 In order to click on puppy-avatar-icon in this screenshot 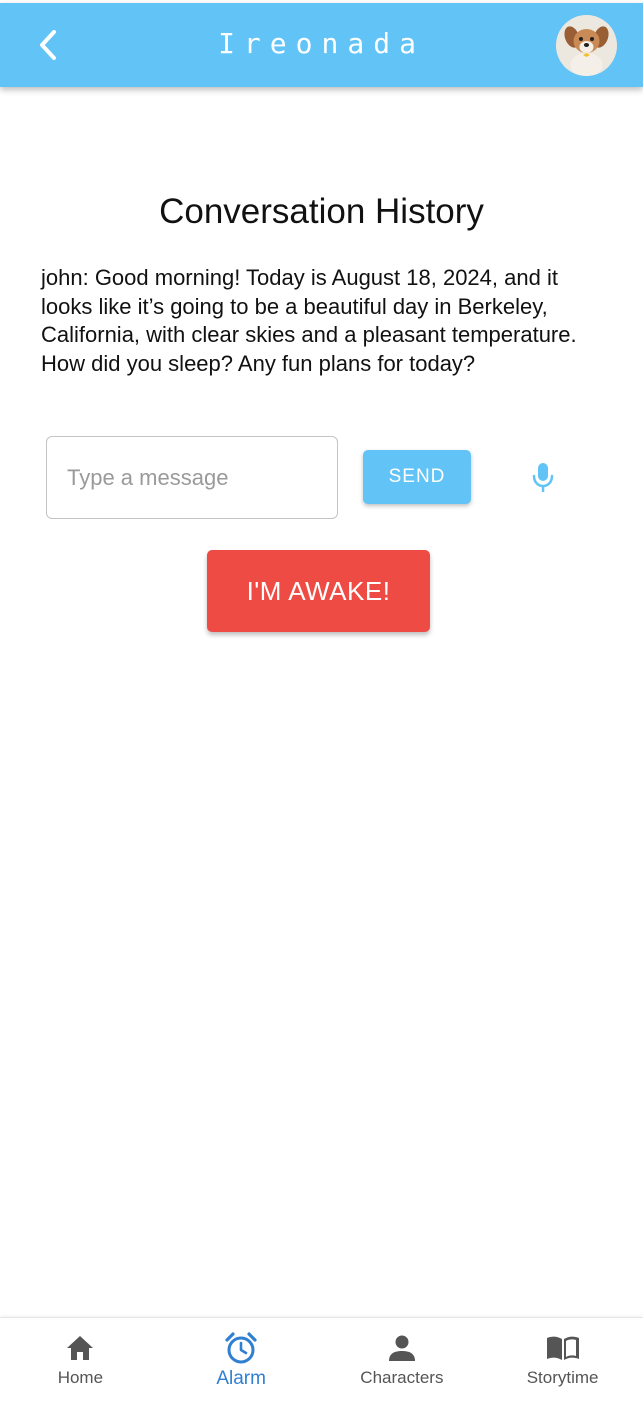, I will do `click(586, 45)`.